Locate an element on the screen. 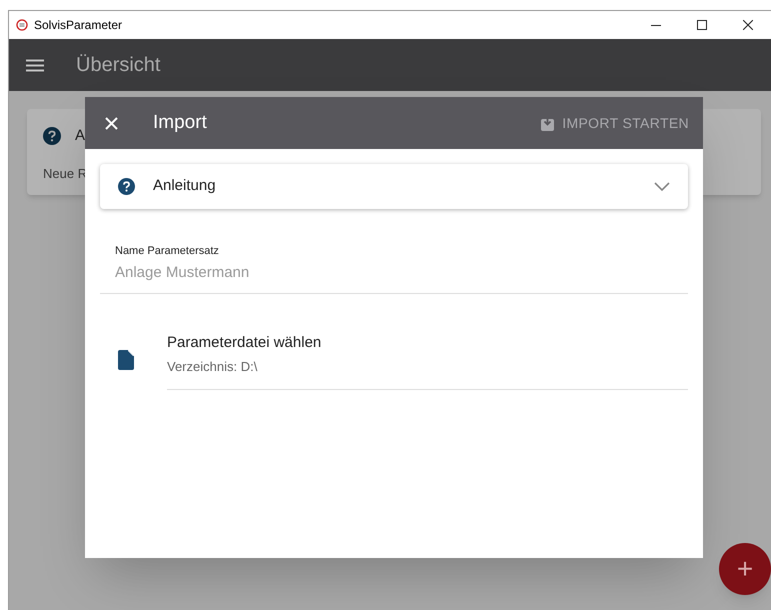 The image size is (771, 610). maximize-icon is located at coordinates (702, 25).